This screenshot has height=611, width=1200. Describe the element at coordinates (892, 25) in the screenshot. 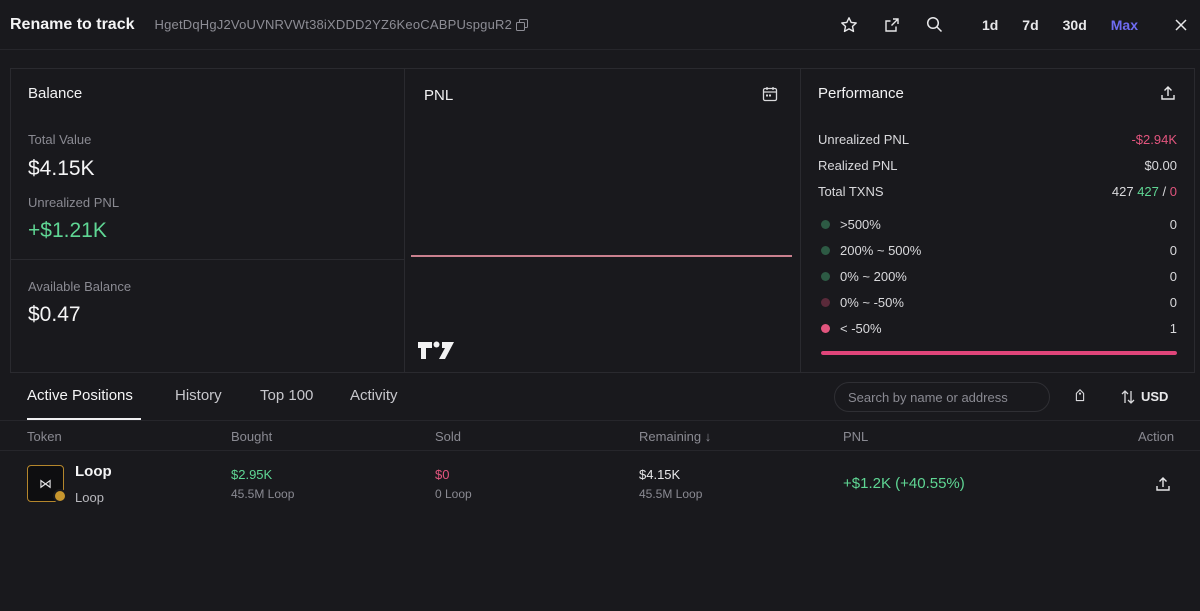

I see `external-link-icon` at that location.